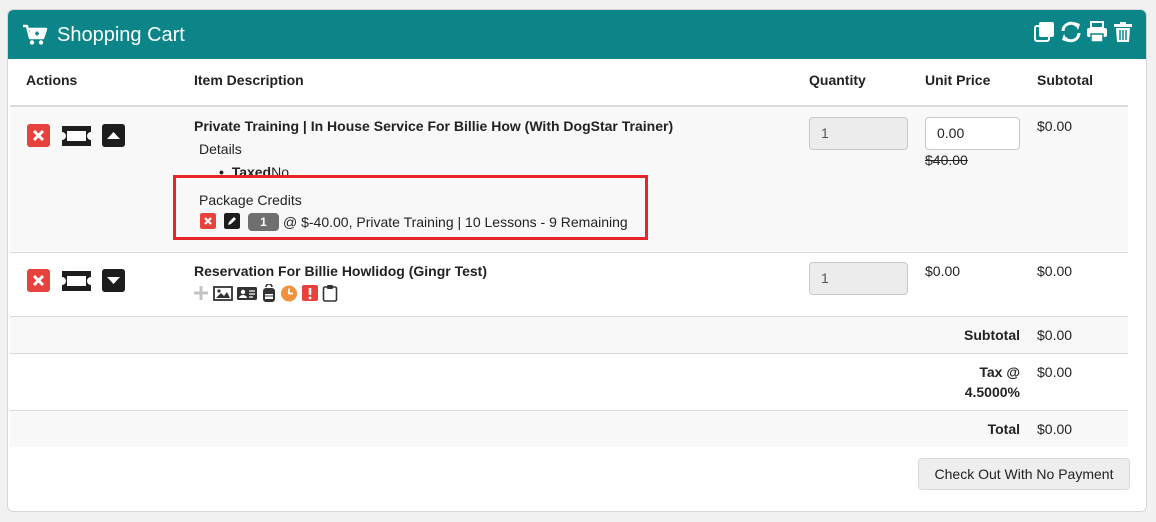 Image resolution: width=1156 pixels, height=522 pixels. What do you see at coordinates (223, 293) in the screenshot?
I see `image-icon` at bounding box center [223, 293].